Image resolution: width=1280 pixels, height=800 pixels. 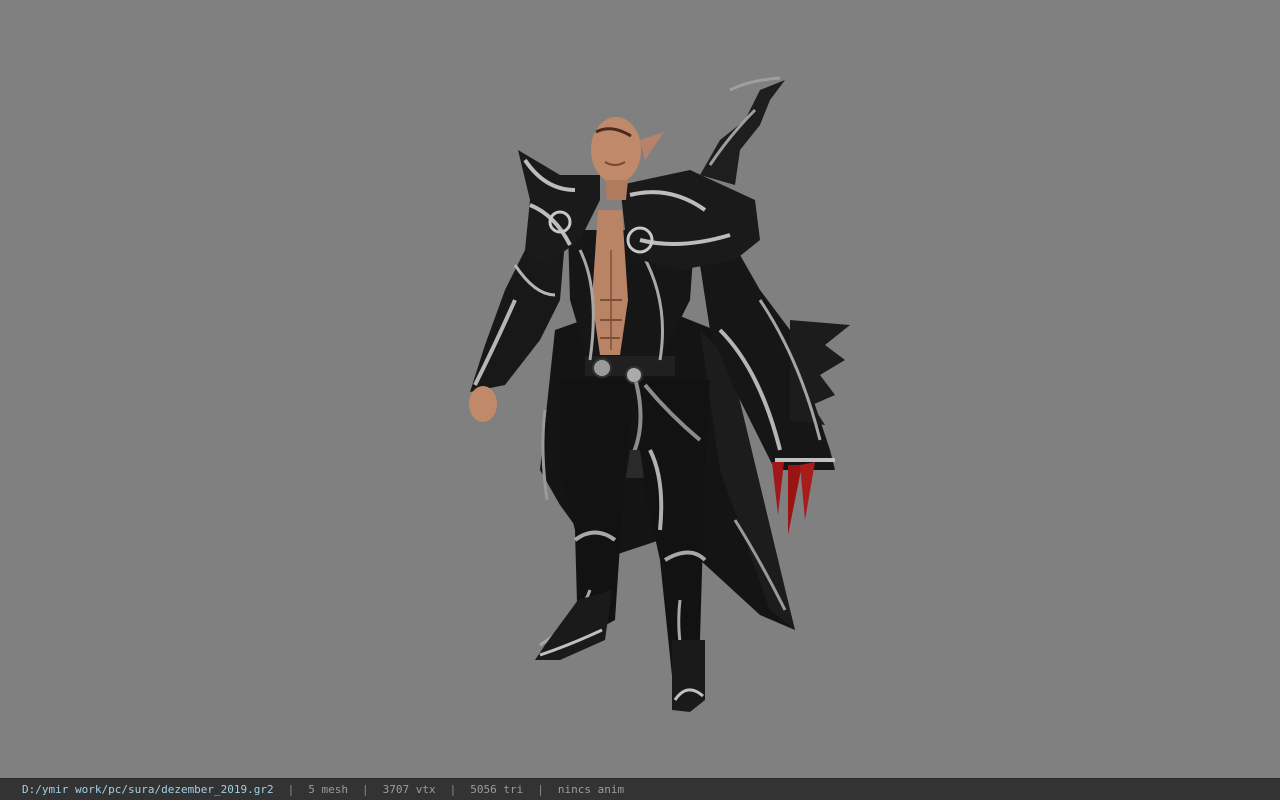 I want to click on pauldrons, so click(x=651, y=173).